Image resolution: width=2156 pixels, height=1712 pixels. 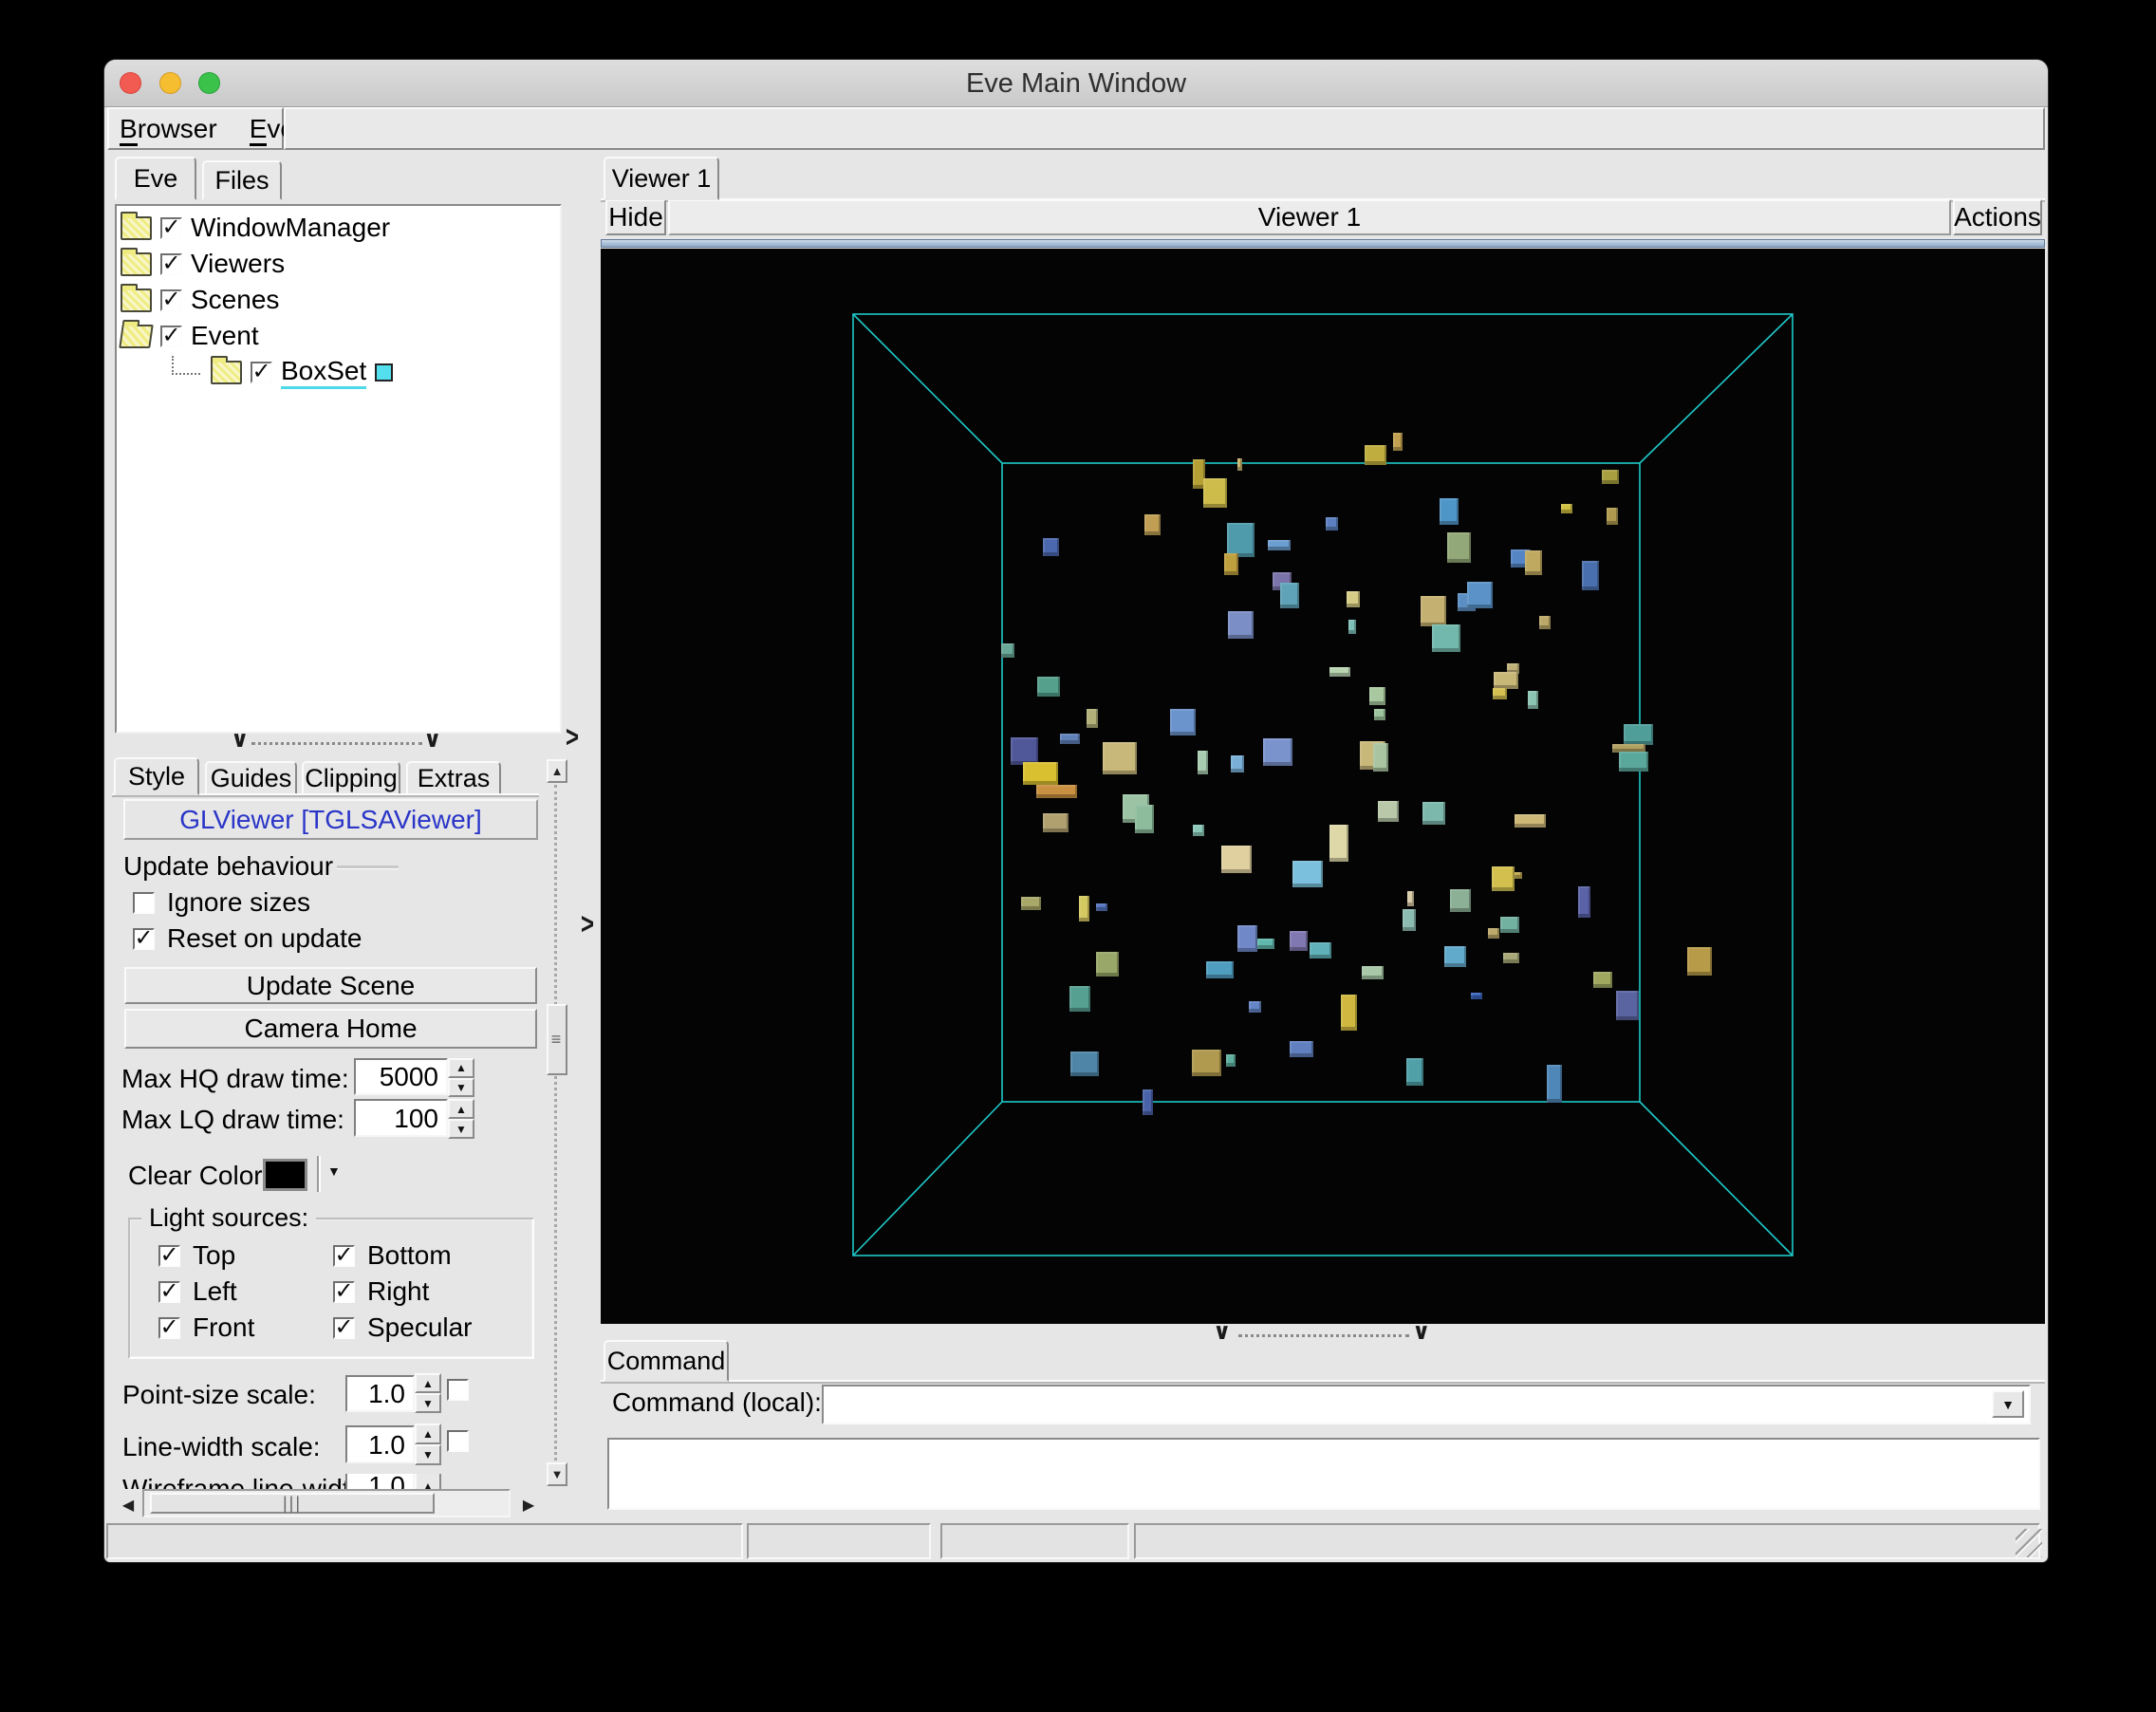 I want to click on menu-item-browser: Browser, so click(x=168, y=129).